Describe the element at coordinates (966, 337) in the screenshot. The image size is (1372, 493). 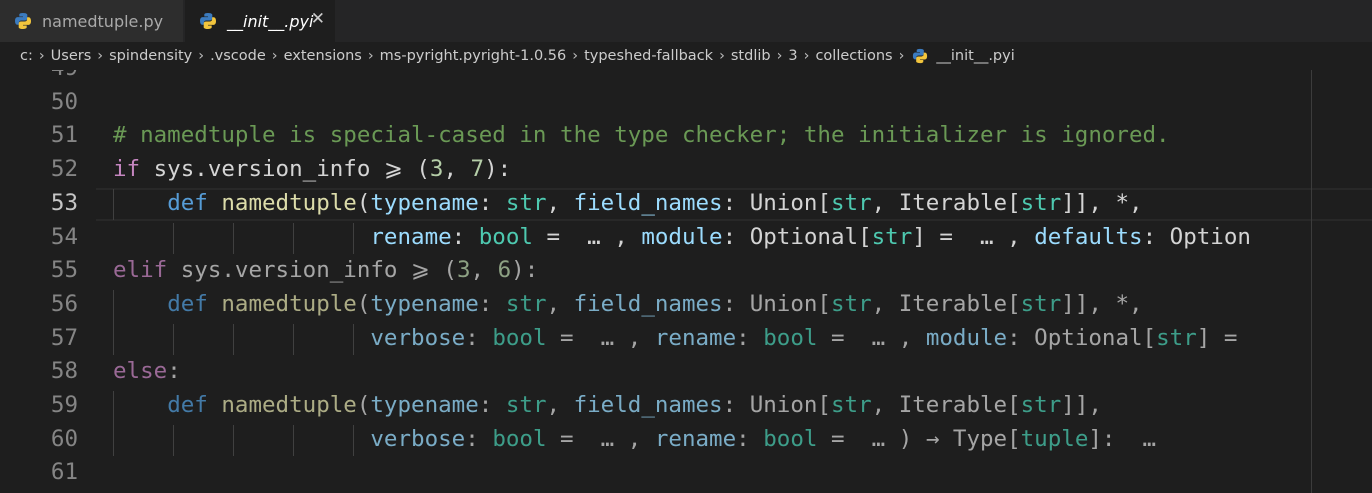
I see `code-token: module` at that location.